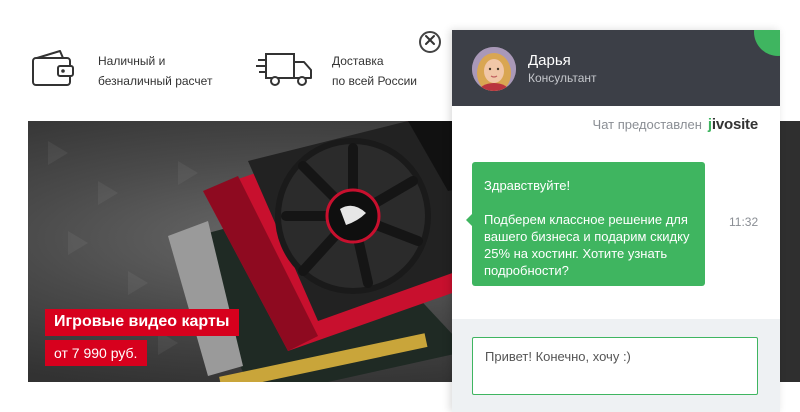 The width and height of the screenshot is (800, 412). I want to click on chat-composer: Привет! Конечно, хочу :), so click(616, 365).